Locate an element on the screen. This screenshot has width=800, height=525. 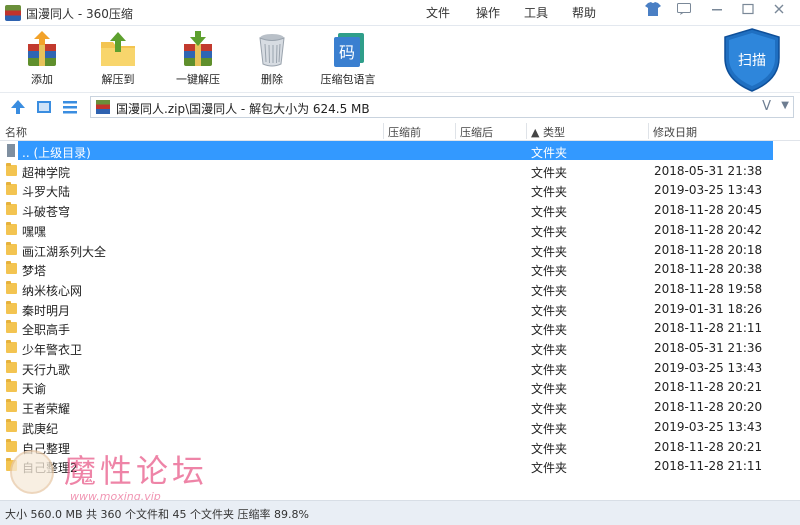
file-name: .. (上级目录) is located at coordinates (56, 153).